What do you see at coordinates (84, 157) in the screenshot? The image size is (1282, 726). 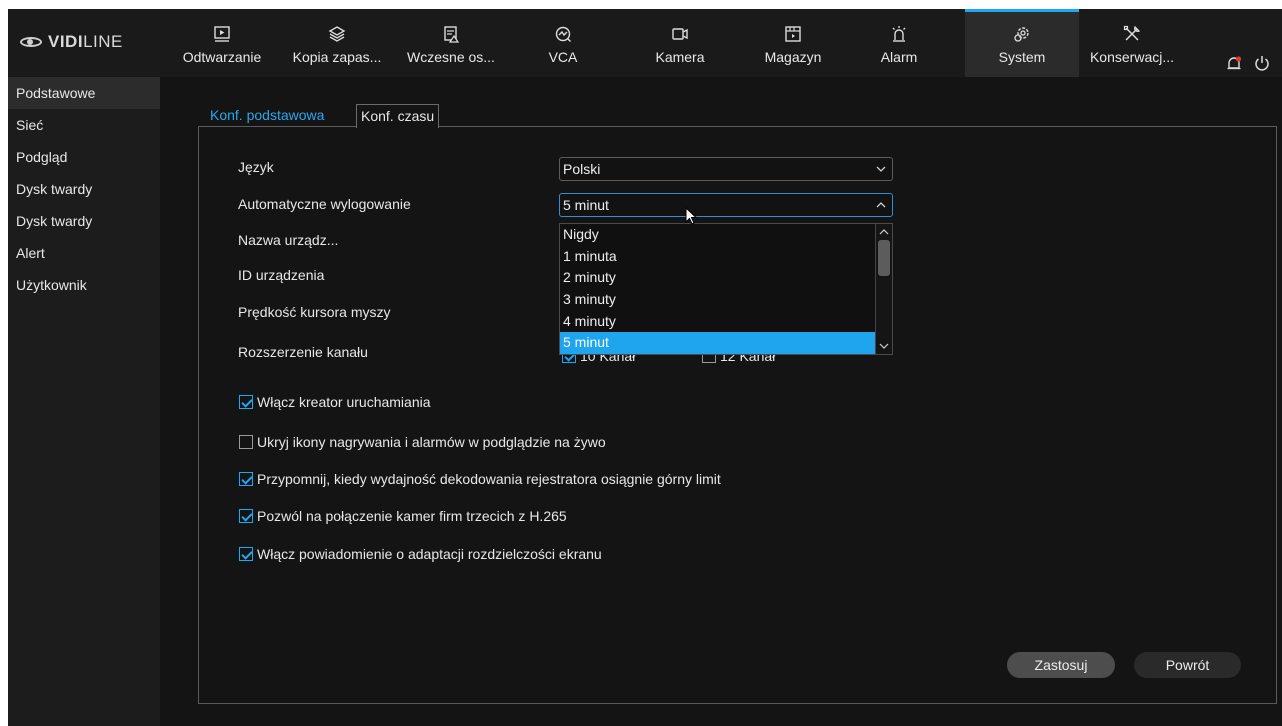 I see `sidebar-item-preview: Podgląd` at bounding box center [84, 157].